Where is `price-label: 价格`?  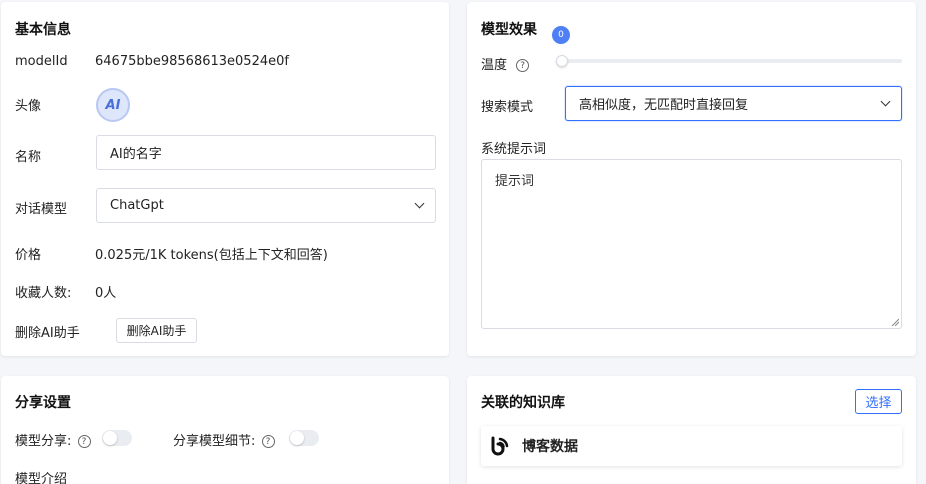
price-label: 价格 is located at coordinates (28, 255).